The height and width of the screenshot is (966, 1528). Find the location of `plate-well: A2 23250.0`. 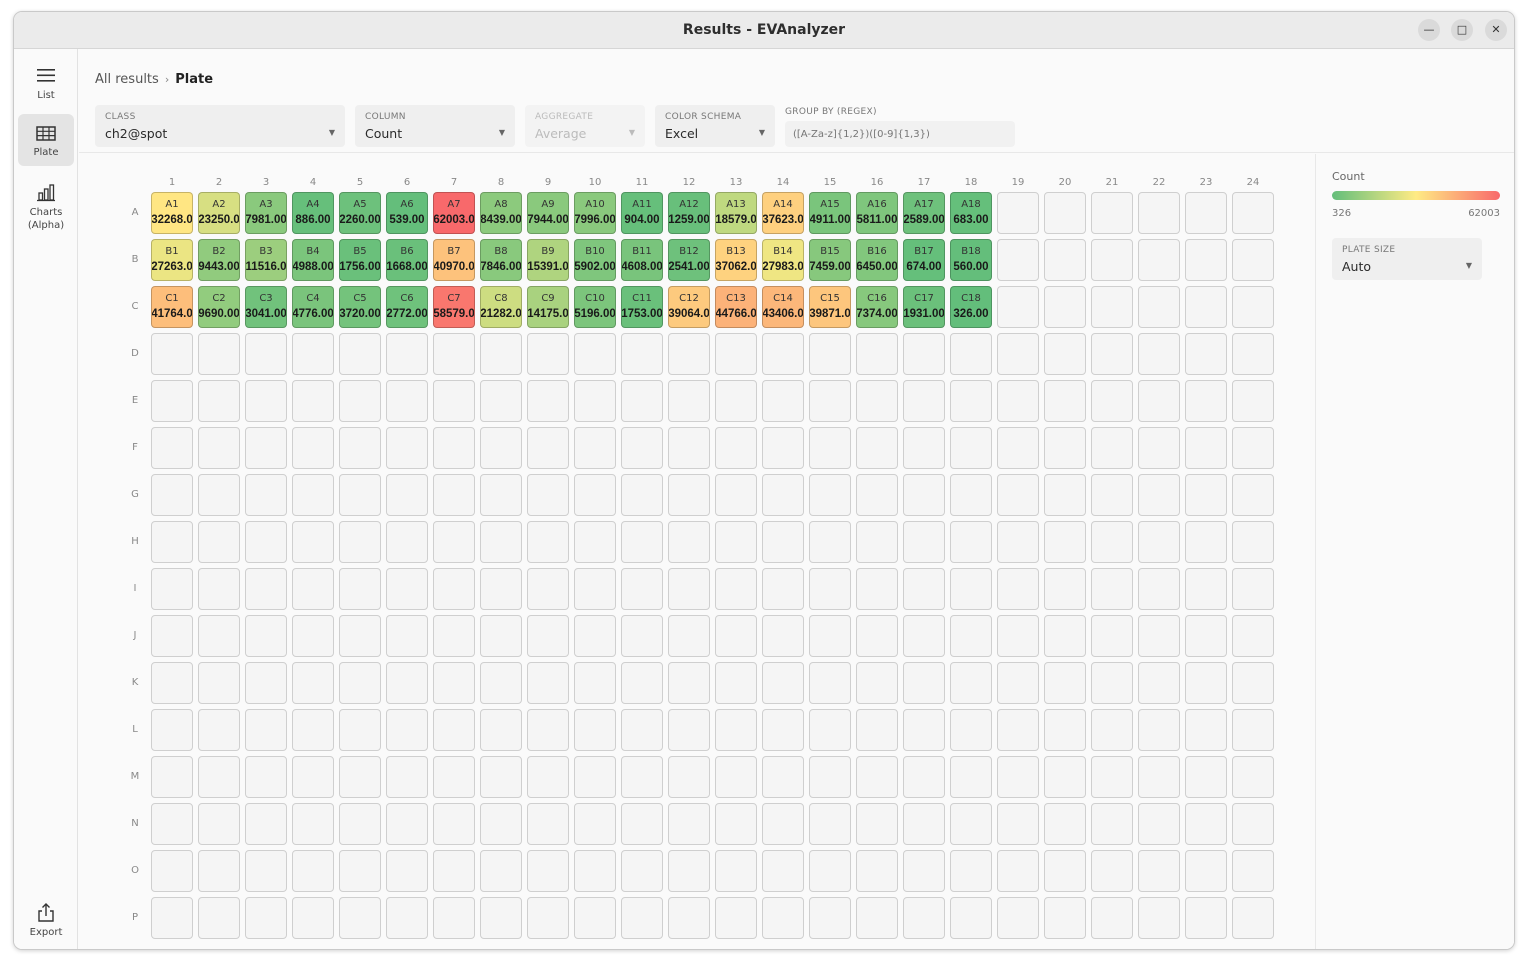

plate-well: A2 23250.0 is located at coordinates (219, 213).